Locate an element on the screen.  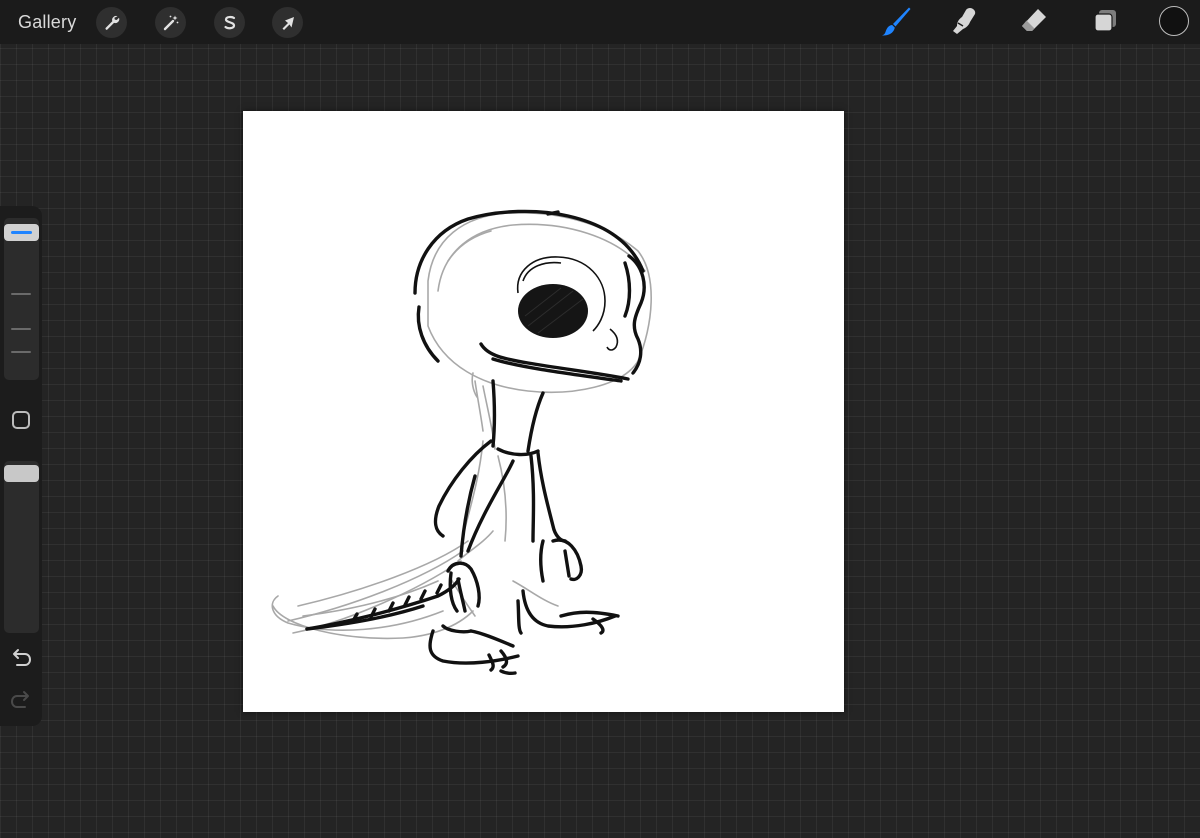
smudge-tool-button is located at coordinates (964, 23).